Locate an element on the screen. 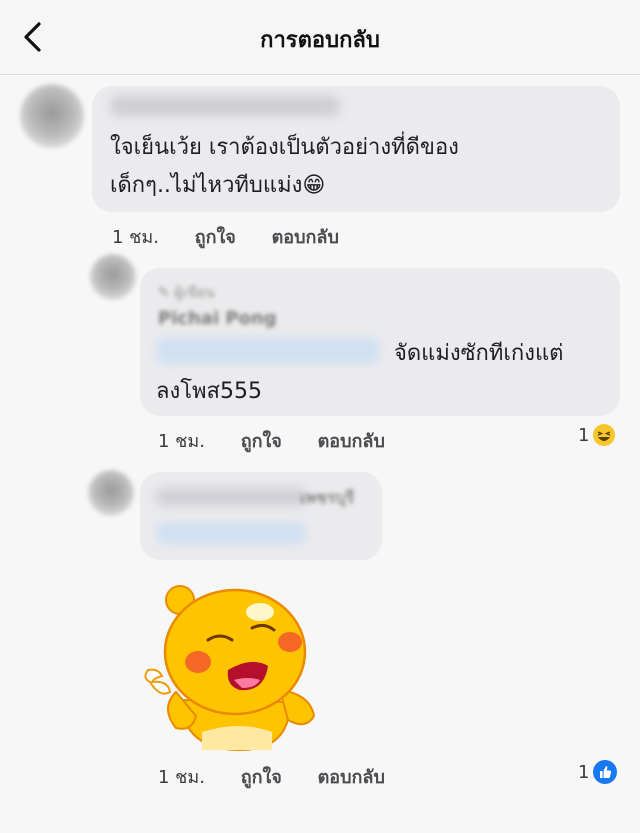  comment-text-line: เด็กๆ..ไม่ไหวทีบแม่ง😁 is located at coordinates (217, 186).